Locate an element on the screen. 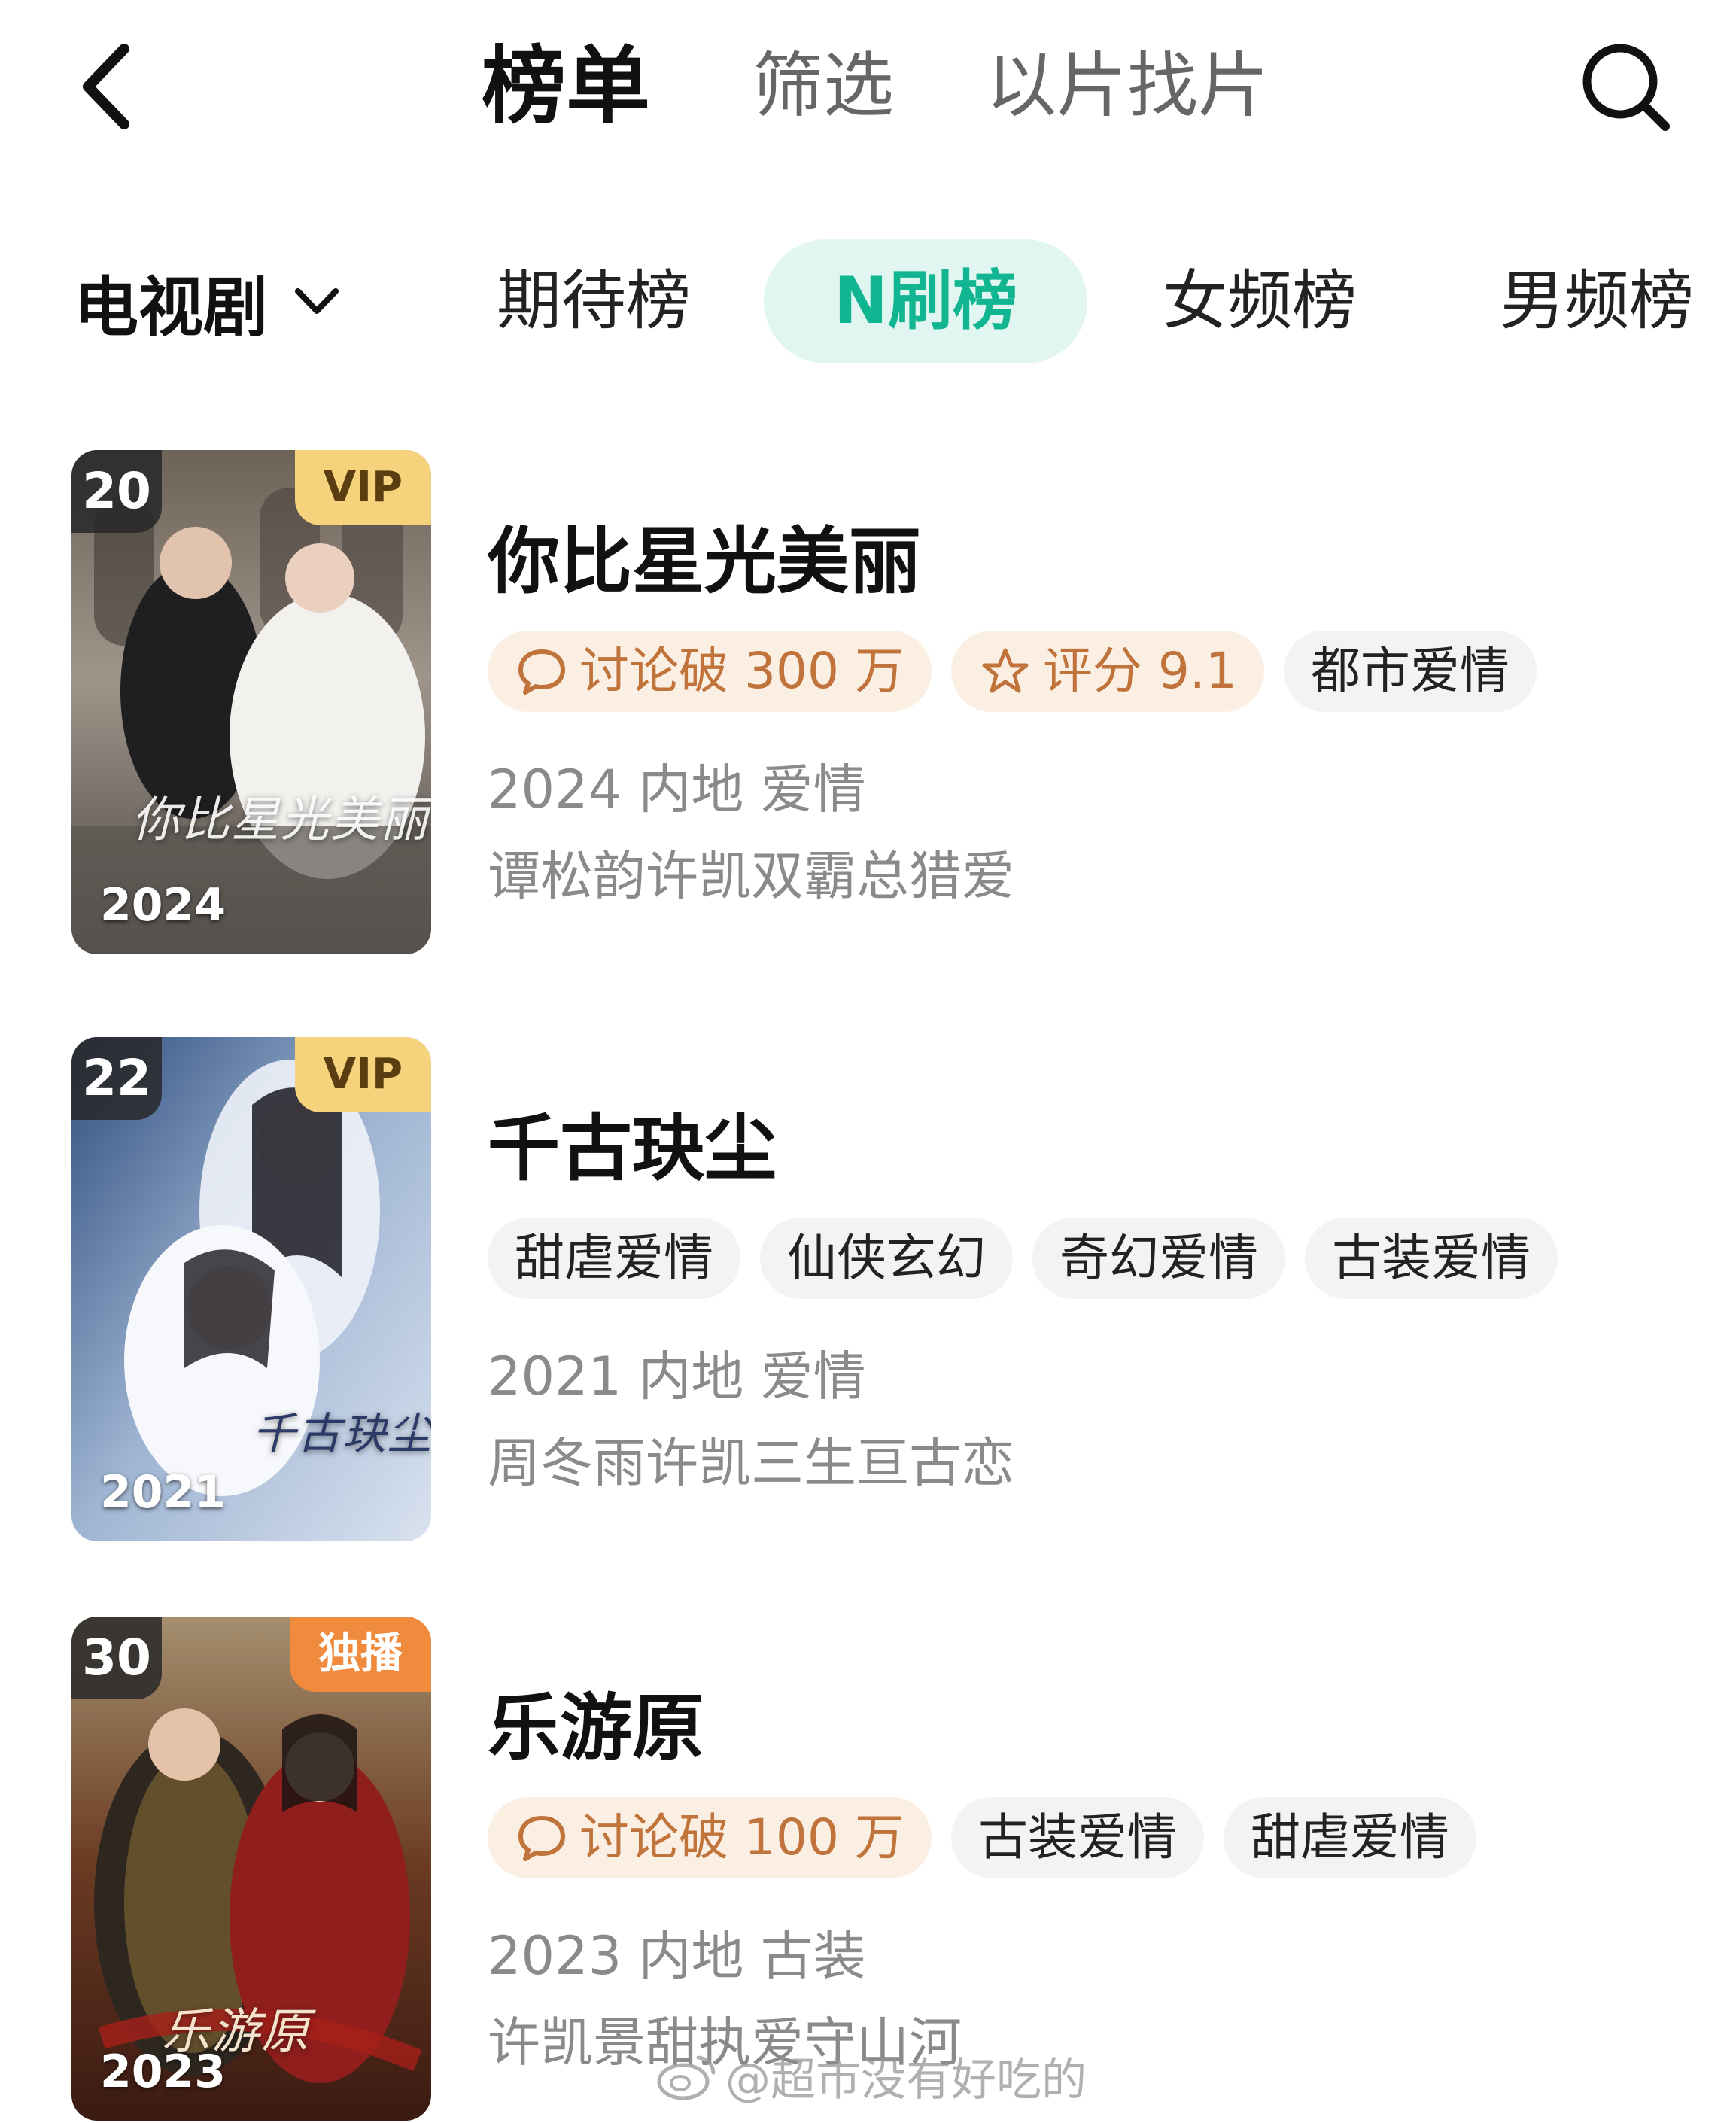  poster: 你比星光美丽 20 VIP 2024 is located at coordinates (251, 702).